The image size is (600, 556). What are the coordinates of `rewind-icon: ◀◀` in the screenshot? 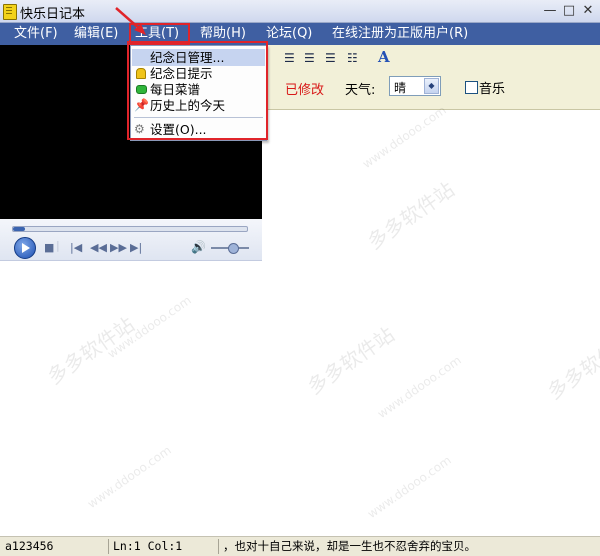 It's located at (98, 247).